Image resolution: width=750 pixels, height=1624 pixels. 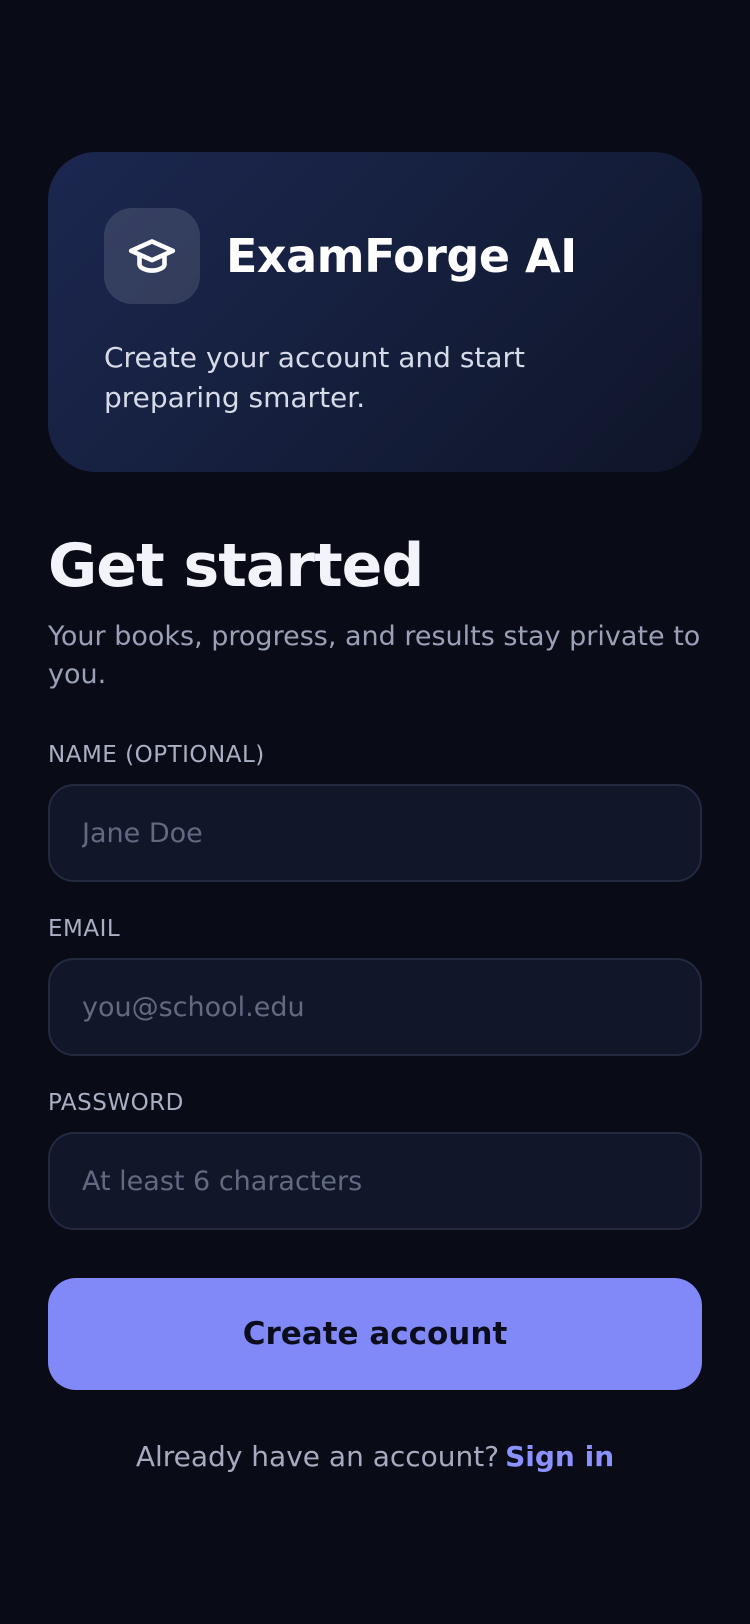 I want to click on name-input, so click(x=375, y=833).